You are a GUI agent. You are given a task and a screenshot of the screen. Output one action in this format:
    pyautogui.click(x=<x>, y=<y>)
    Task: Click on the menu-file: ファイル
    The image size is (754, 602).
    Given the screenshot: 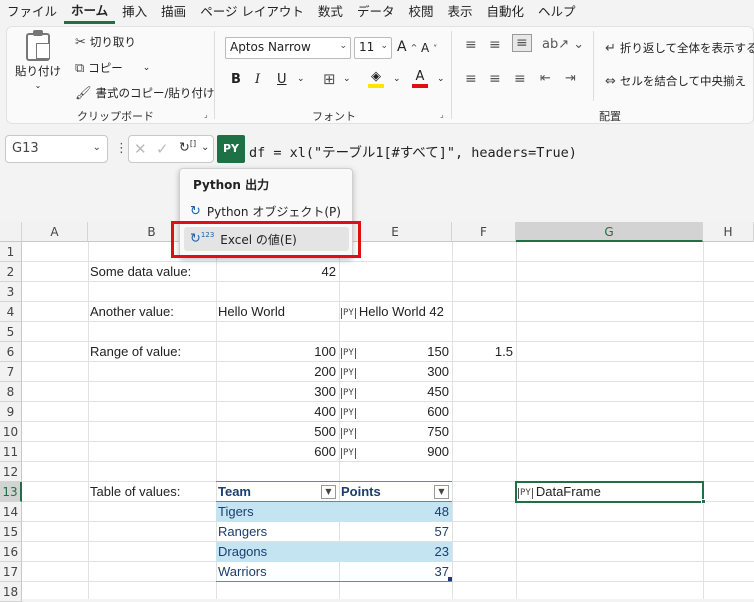 What is the action you would take?
    pyautogui.click(x=32, y=12)
    